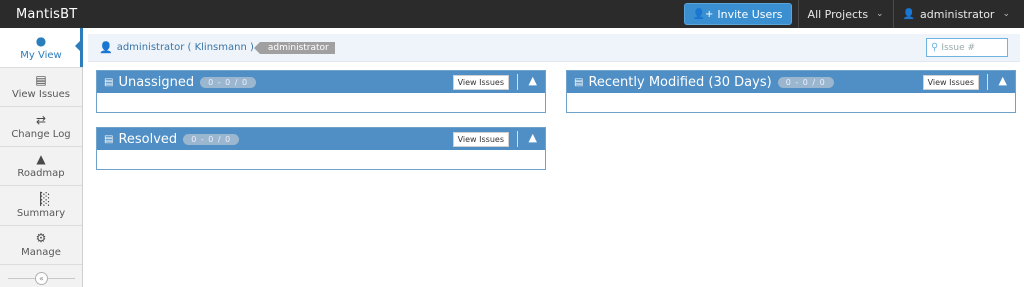 Image resolution: width=1024 pixels, height=287 pixels. I want to click on sidebar-item-roadmap: ▲ Roadmap, so click(41, 166).